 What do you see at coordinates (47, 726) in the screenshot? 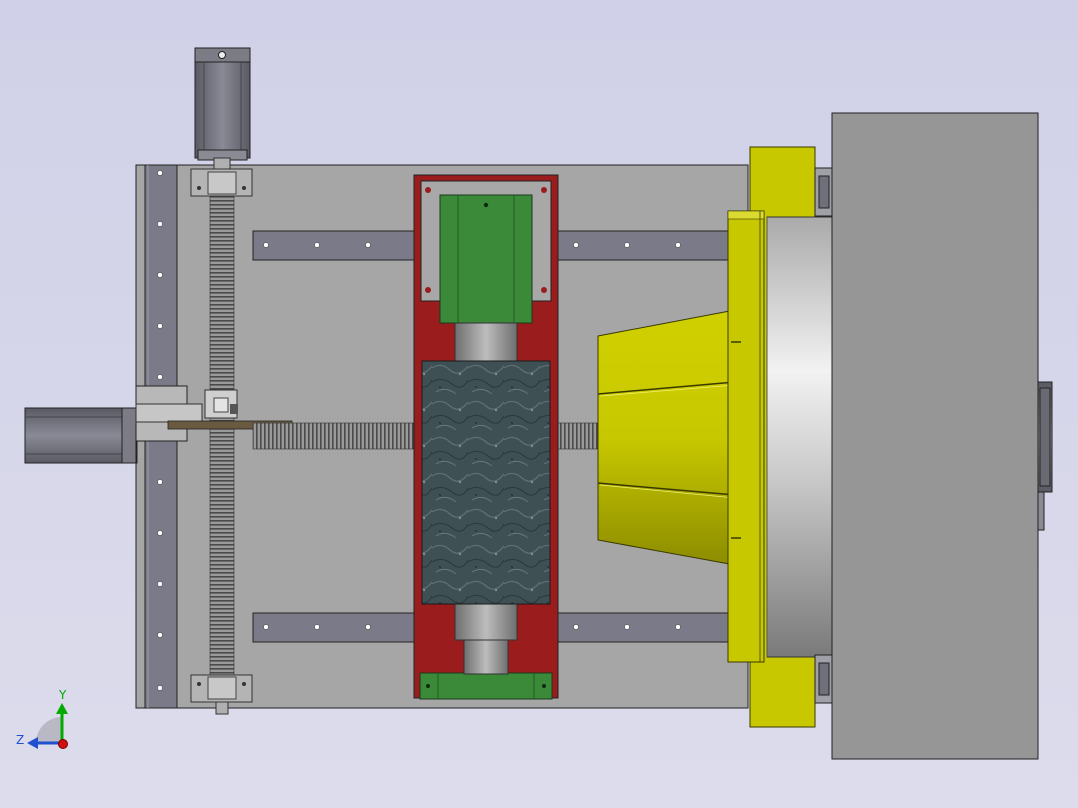
I see `axis-triad` at bounding box center [47, 726].